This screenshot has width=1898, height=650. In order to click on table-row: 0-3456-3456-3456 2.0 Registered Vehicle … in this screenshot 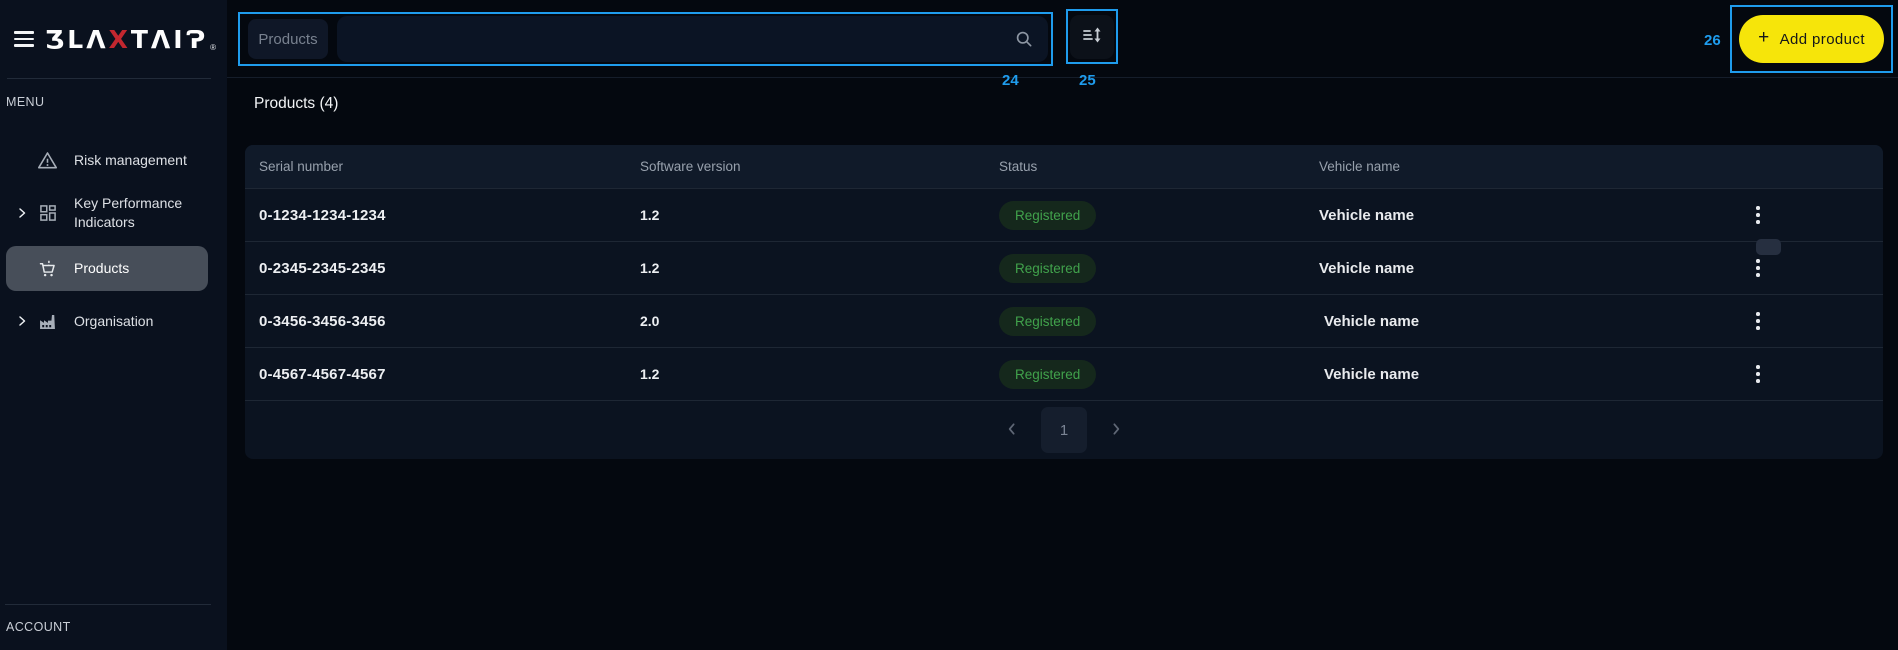, I will do `click(1064, 320)`.